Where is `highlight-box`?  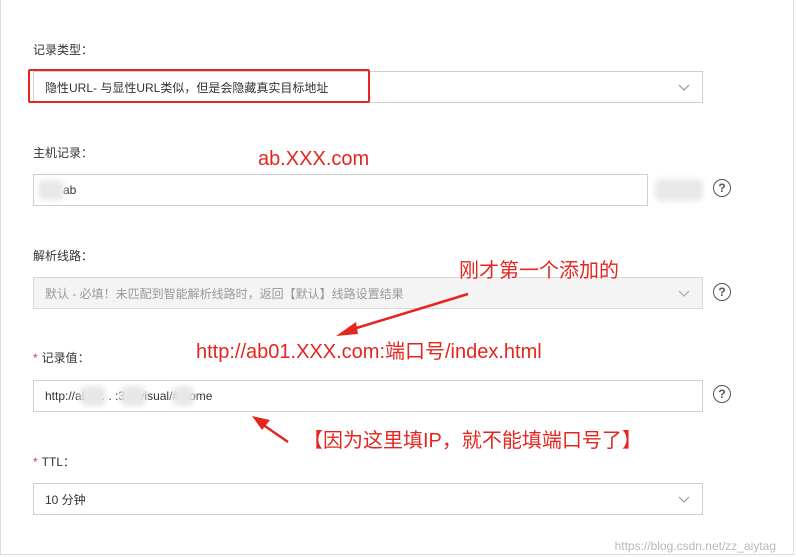
highlight-box is located at coordinates (199, 86).